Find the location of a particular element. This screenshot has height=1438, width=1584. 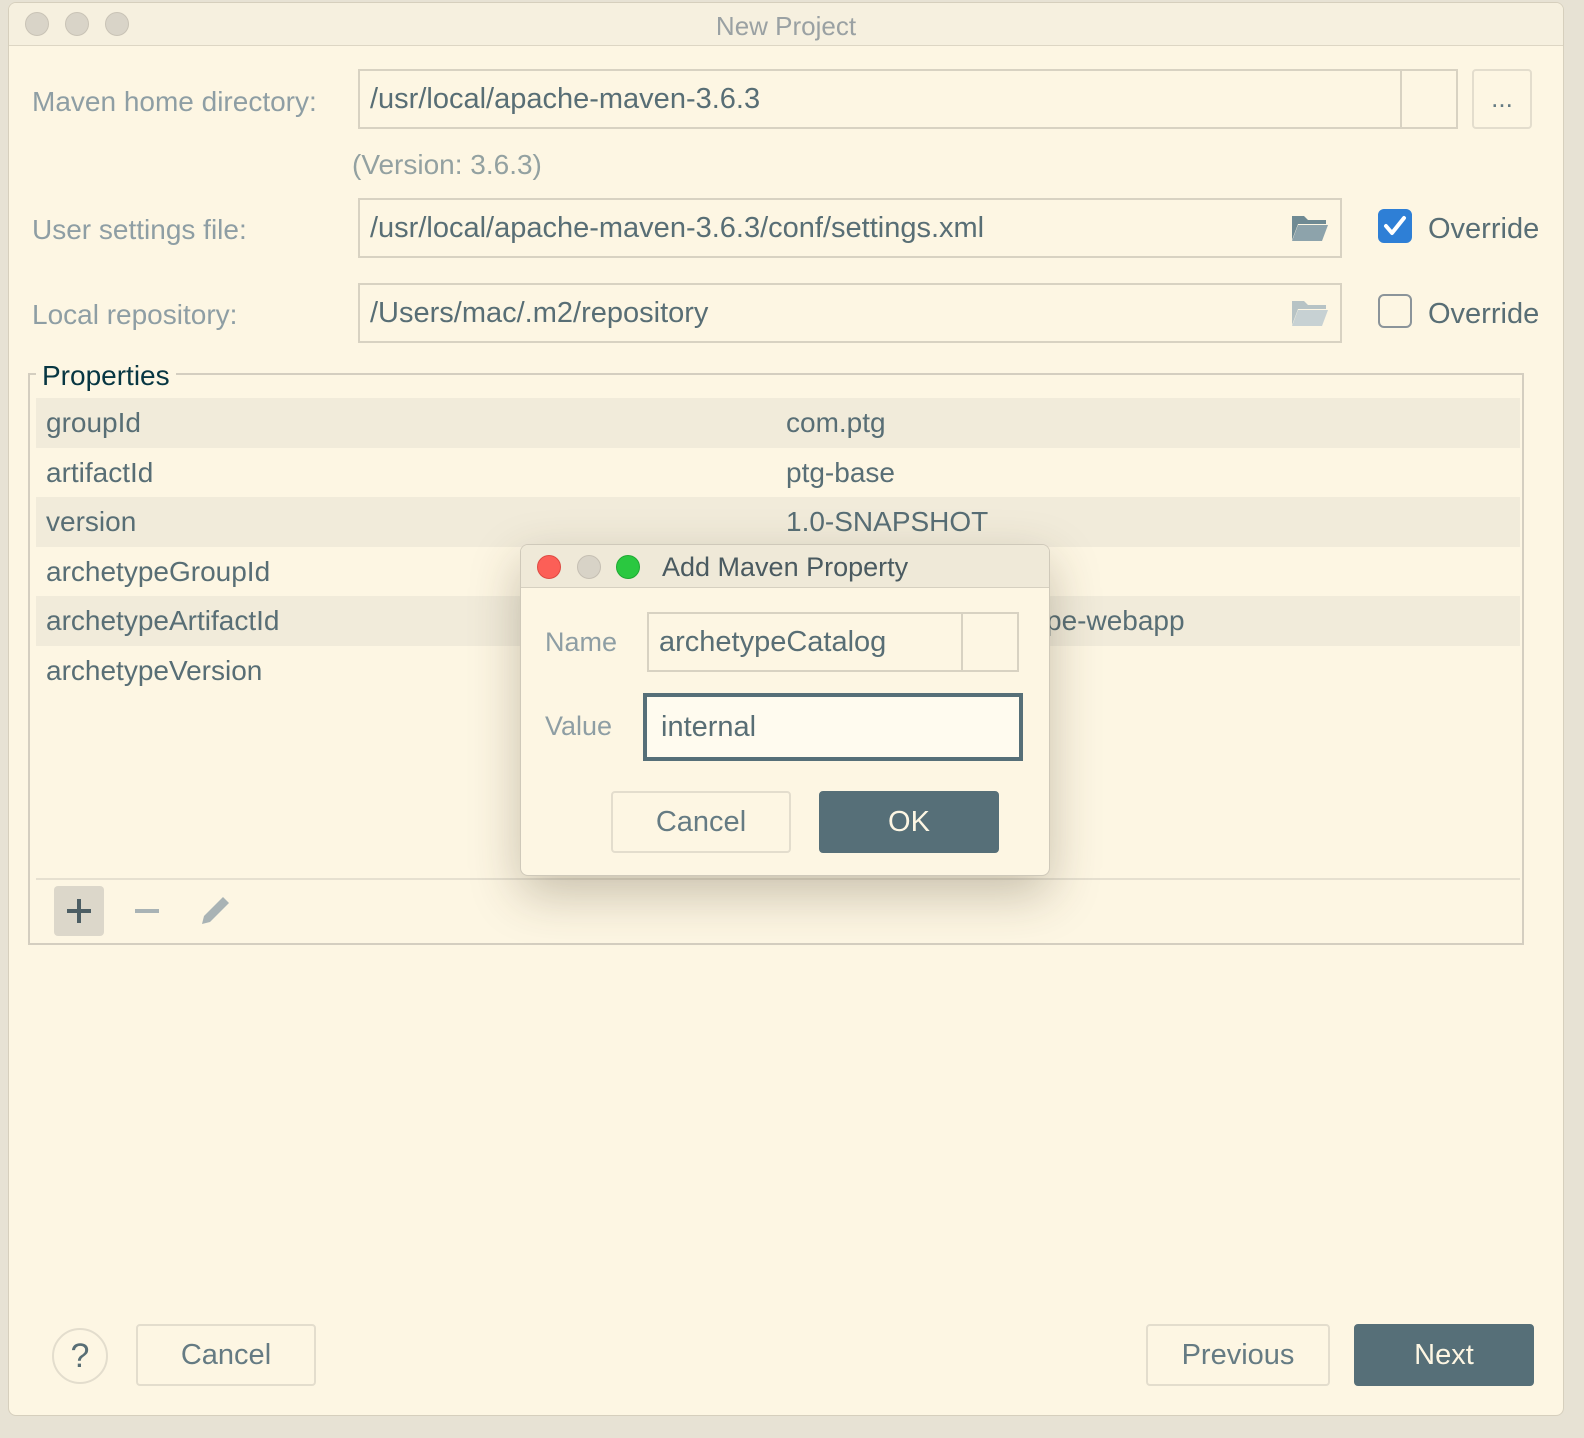

add-property-button is located at coordinates (79, 911).